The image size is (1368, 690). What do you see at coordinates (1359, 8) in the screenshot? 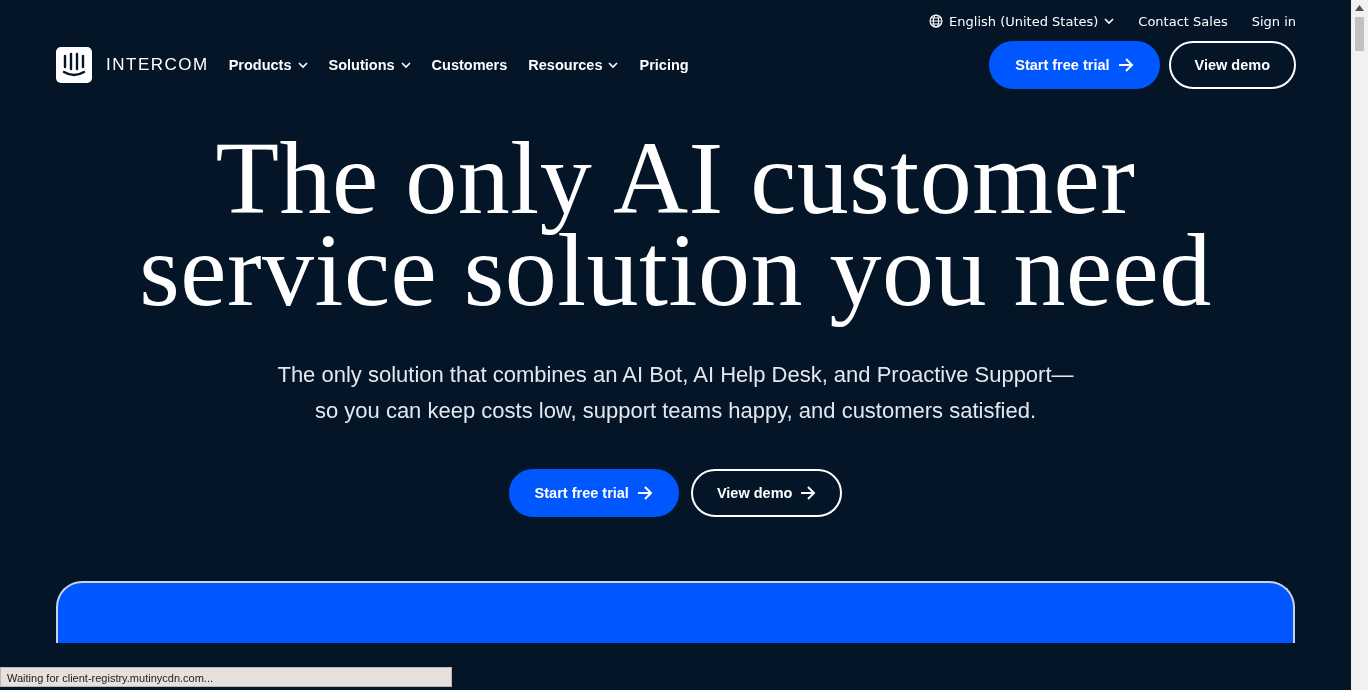
I see `scroll-up-icon` at bounding box center [1359, 8].